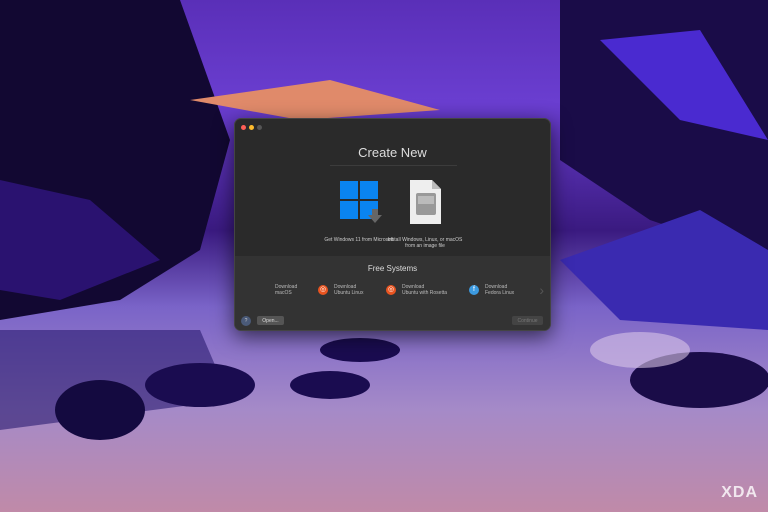 The width and height of the screenshot is (768, 512). I want to click on divider, so click(393, 165).